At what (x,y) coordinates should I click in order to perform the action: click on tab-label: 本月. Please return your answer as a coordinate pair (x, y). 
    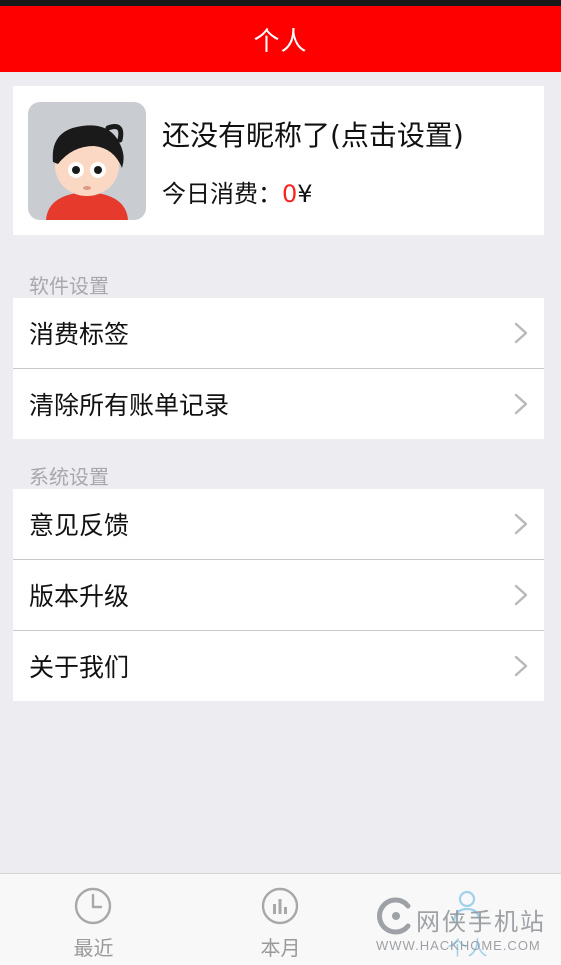
    Looking at the image, I should click on (280, 948).